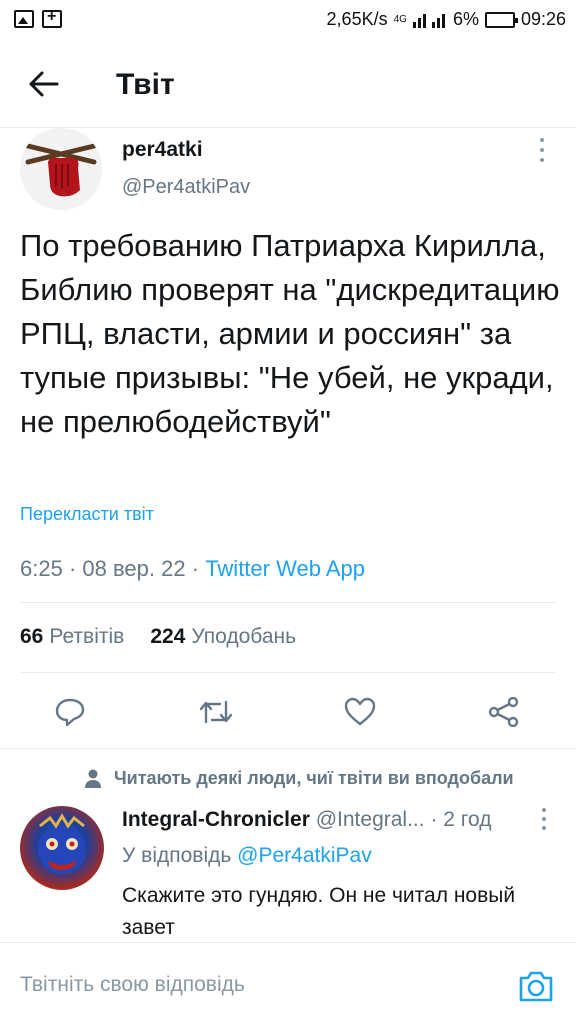 The image size is (576, 1024). I want to click on comment-icon, so click(70, 712).